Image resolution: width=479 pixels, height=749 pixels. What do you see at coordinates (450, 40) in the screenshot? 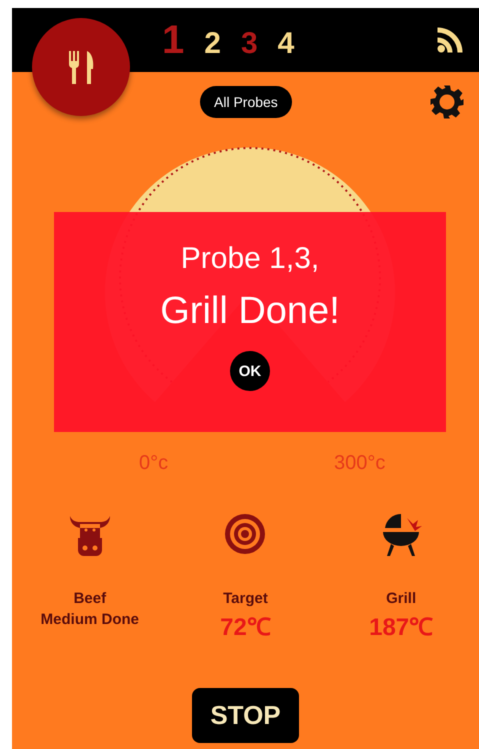
I see `wifi-icon` at bounding box center [450, 40].